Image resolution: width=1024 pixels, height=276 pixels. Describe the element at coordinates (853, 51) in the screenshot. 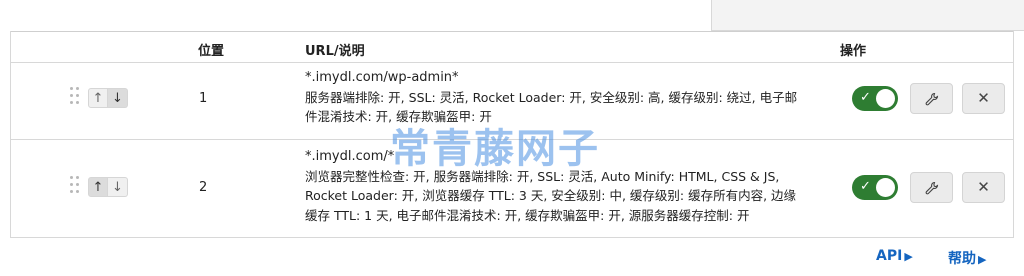

I see `header-actions: 操作` at that location.